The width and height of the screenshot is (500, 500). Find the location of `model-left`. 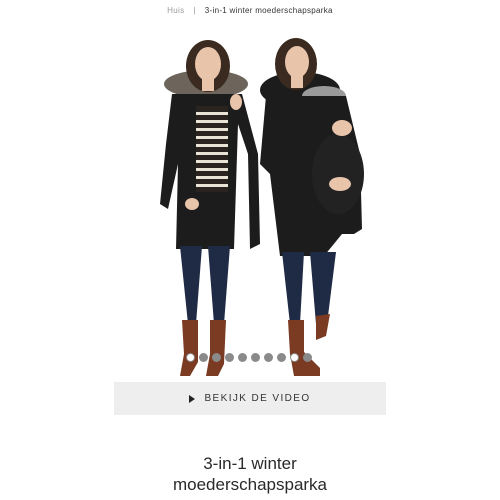

model-left is located at coordinates (210, 208).